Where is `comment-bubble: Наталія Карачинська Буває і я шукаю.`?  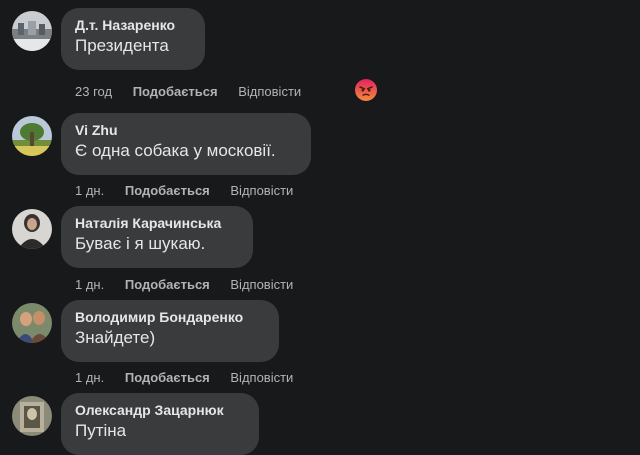
comment-bubble: Наталія Карачинська Буває і я шукаю. is located at coordinates (157, 237).